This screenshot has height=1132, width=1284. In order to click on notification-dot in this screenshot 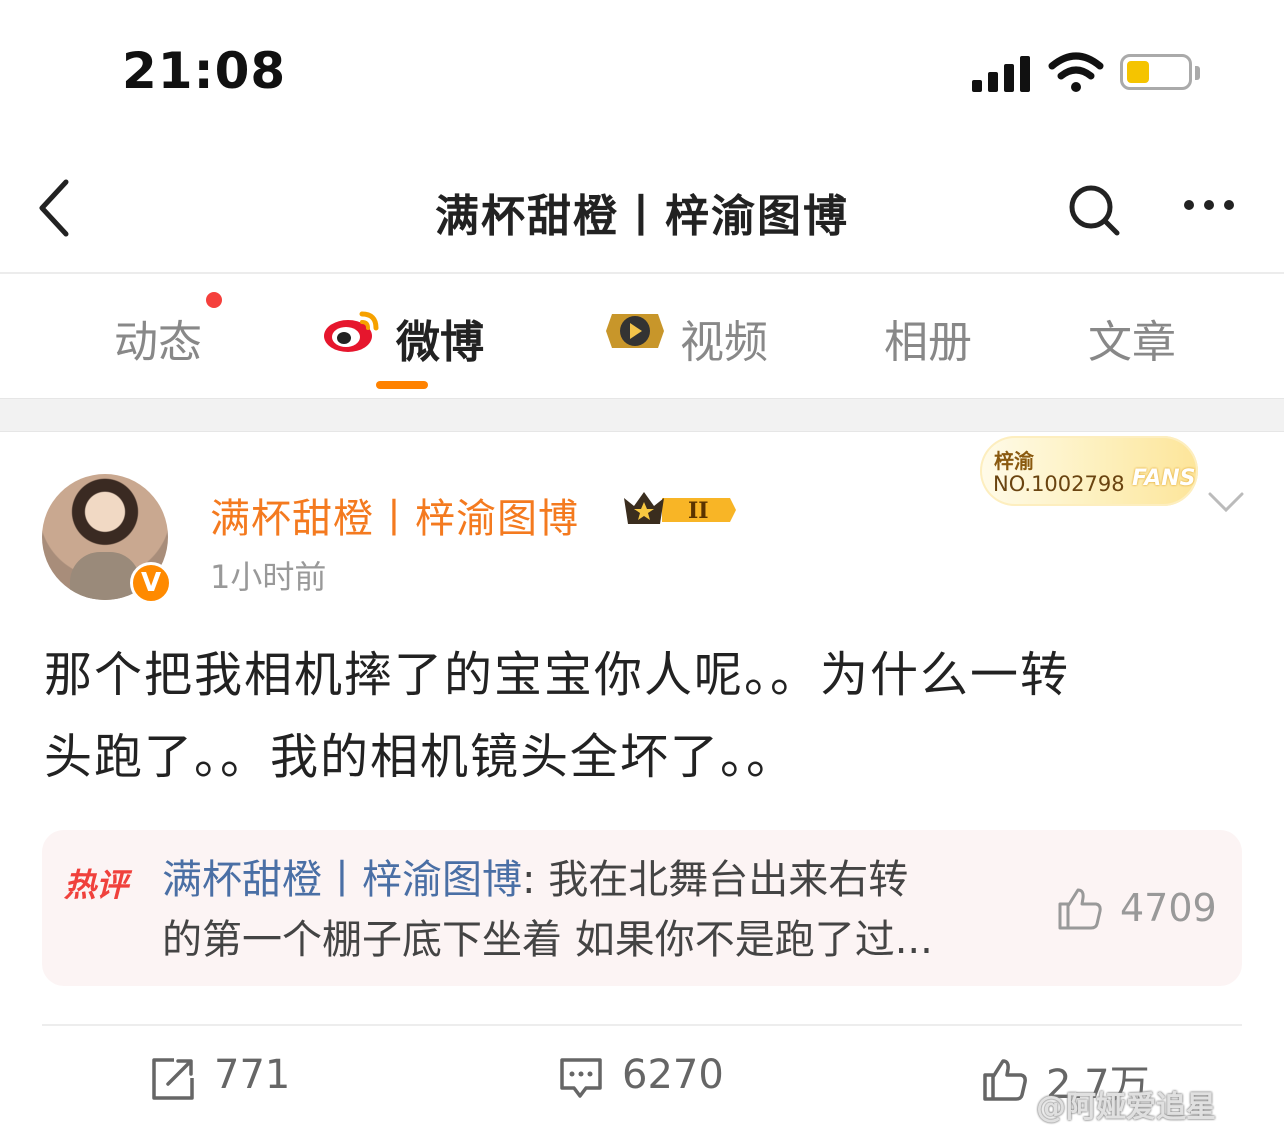, I will do `click(214, 300)`.